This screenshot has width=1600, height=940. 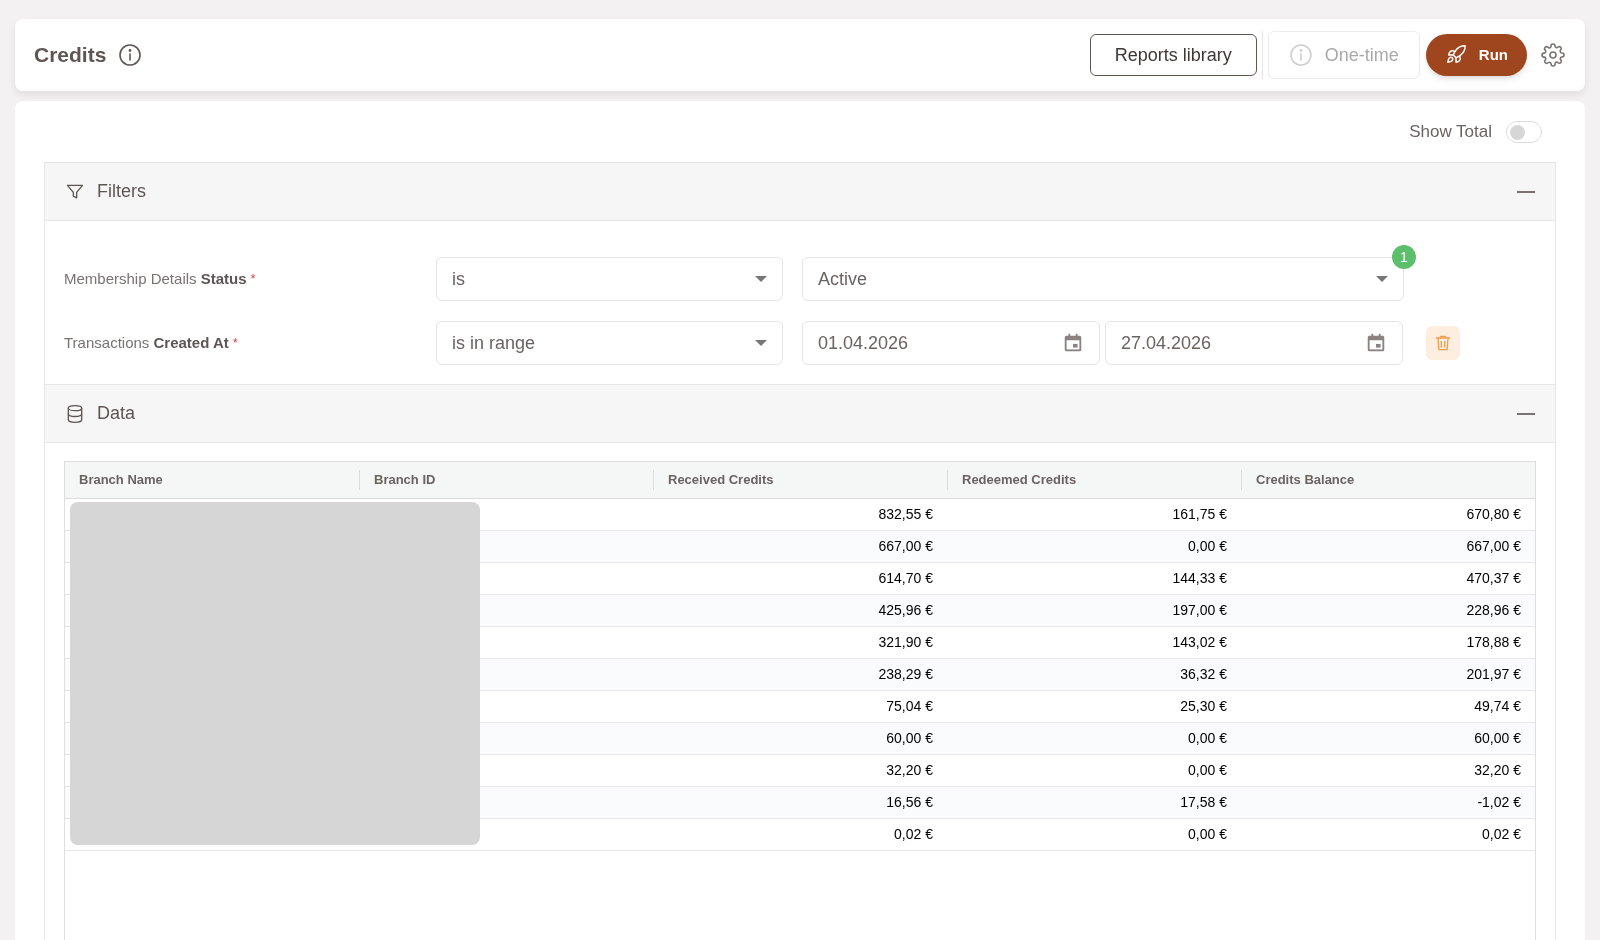 I want to click on column-header: Branch ID, so click(x=506, y=480).